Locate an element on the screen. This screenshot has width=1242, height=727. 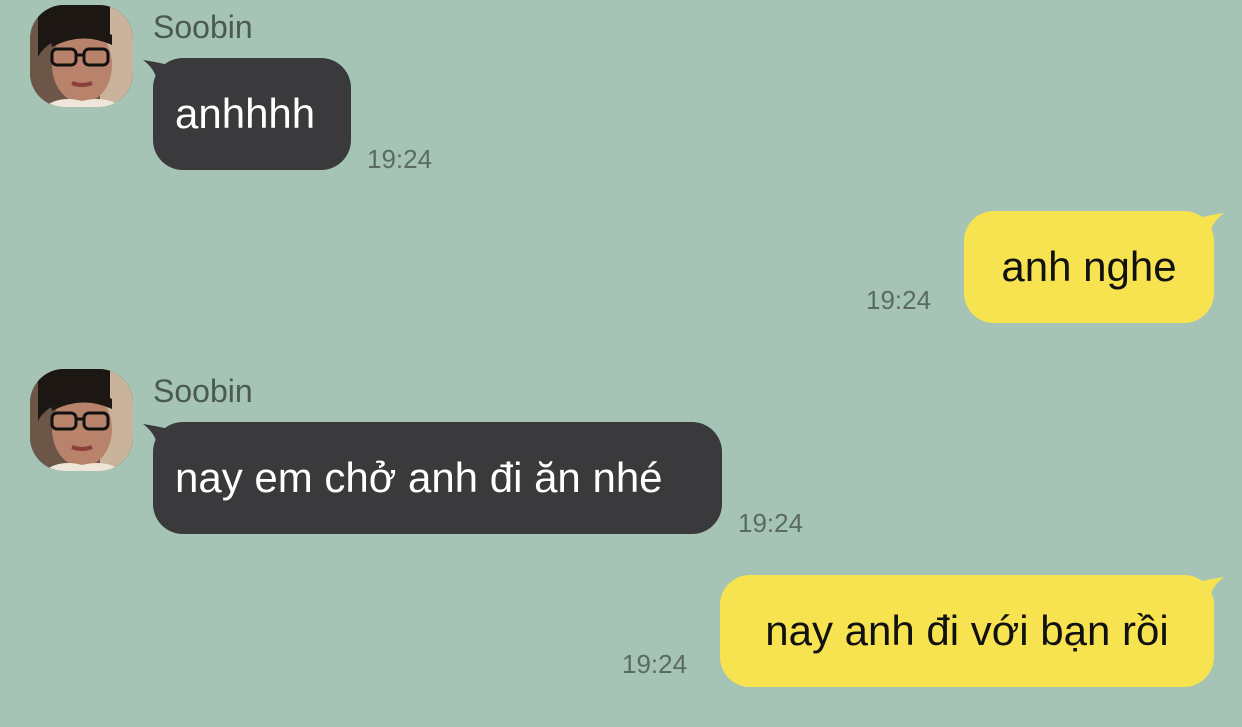
message-text: anhhhh is located at coordinates (245, 113).